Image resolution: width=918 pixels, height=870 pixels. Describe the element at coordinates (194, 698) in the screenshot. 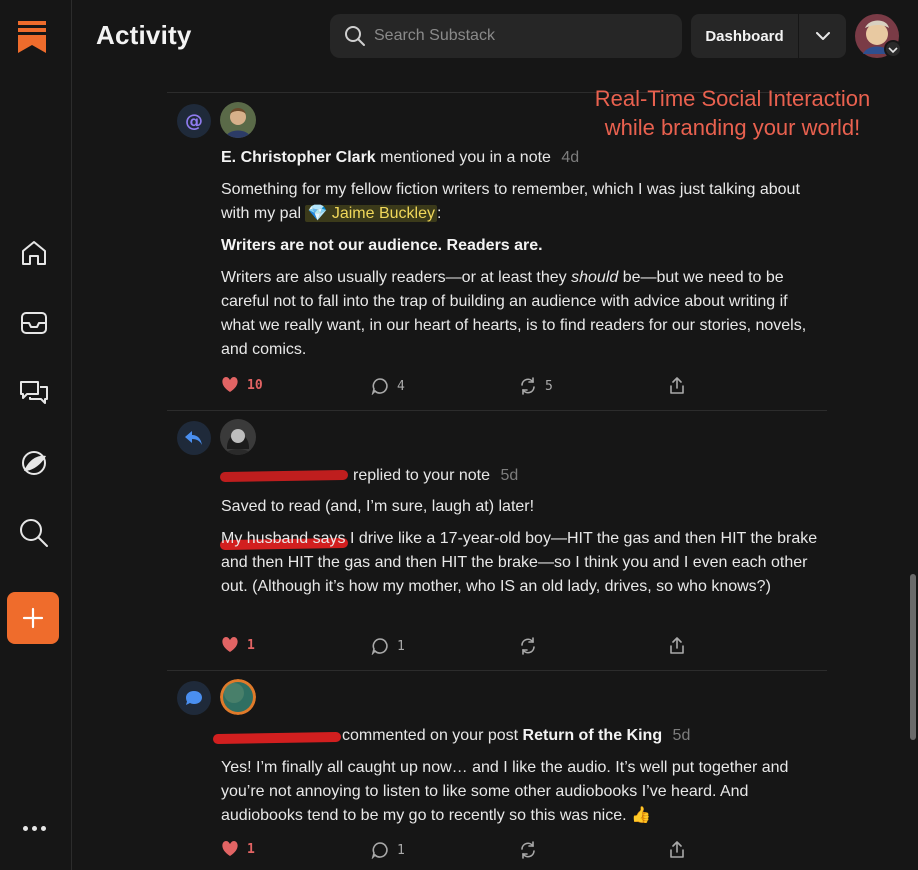

I see `comment-type-icon` at that location.